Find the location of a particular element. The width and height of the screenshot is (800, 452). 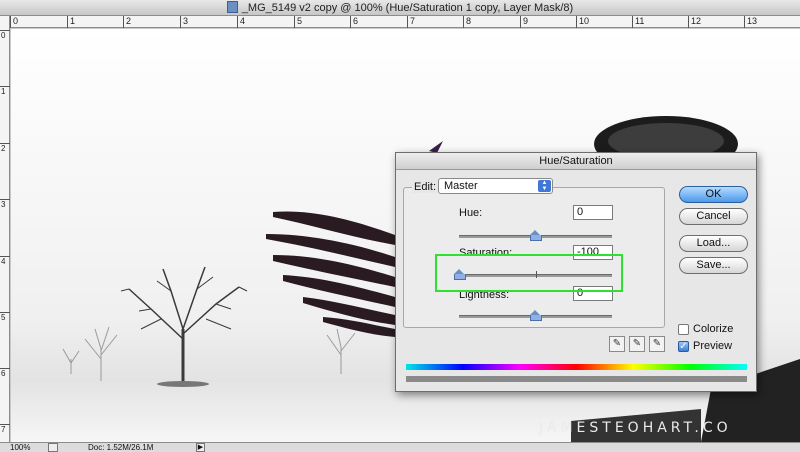

ruler-tick: 8 is located at coordinates (467, 22).